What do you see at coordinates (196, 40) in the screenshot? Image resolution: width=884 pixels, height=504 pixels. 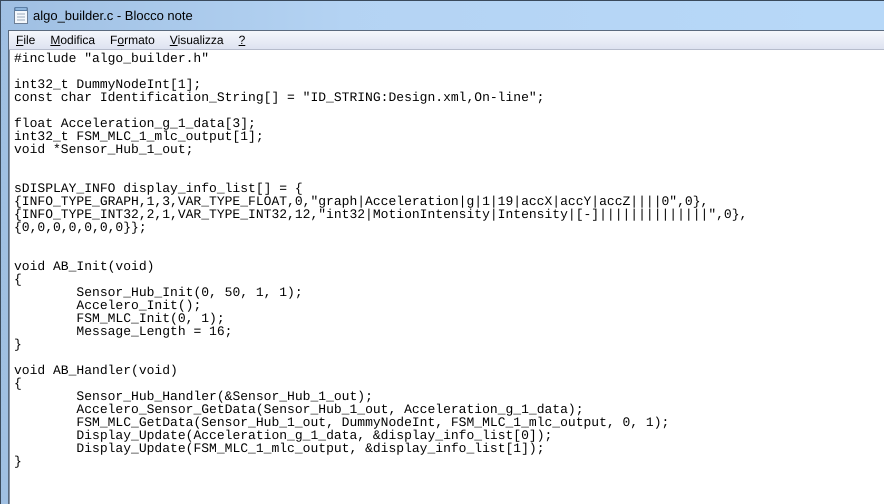 I see `menu-item: Visualizza` at bounding box center [196, 40].